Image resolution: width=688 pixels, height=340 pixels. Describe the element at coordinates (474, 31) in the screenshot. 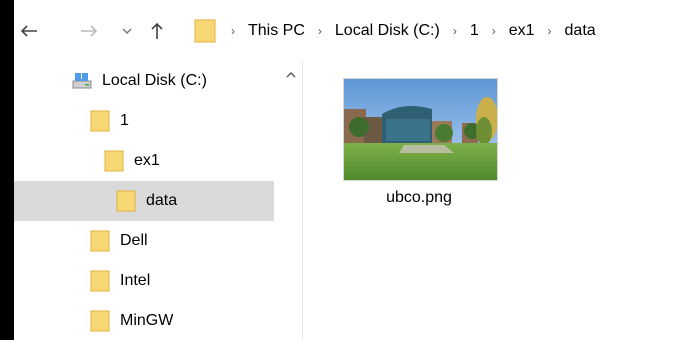

I see `breadcrumb-item: 1` at that location.